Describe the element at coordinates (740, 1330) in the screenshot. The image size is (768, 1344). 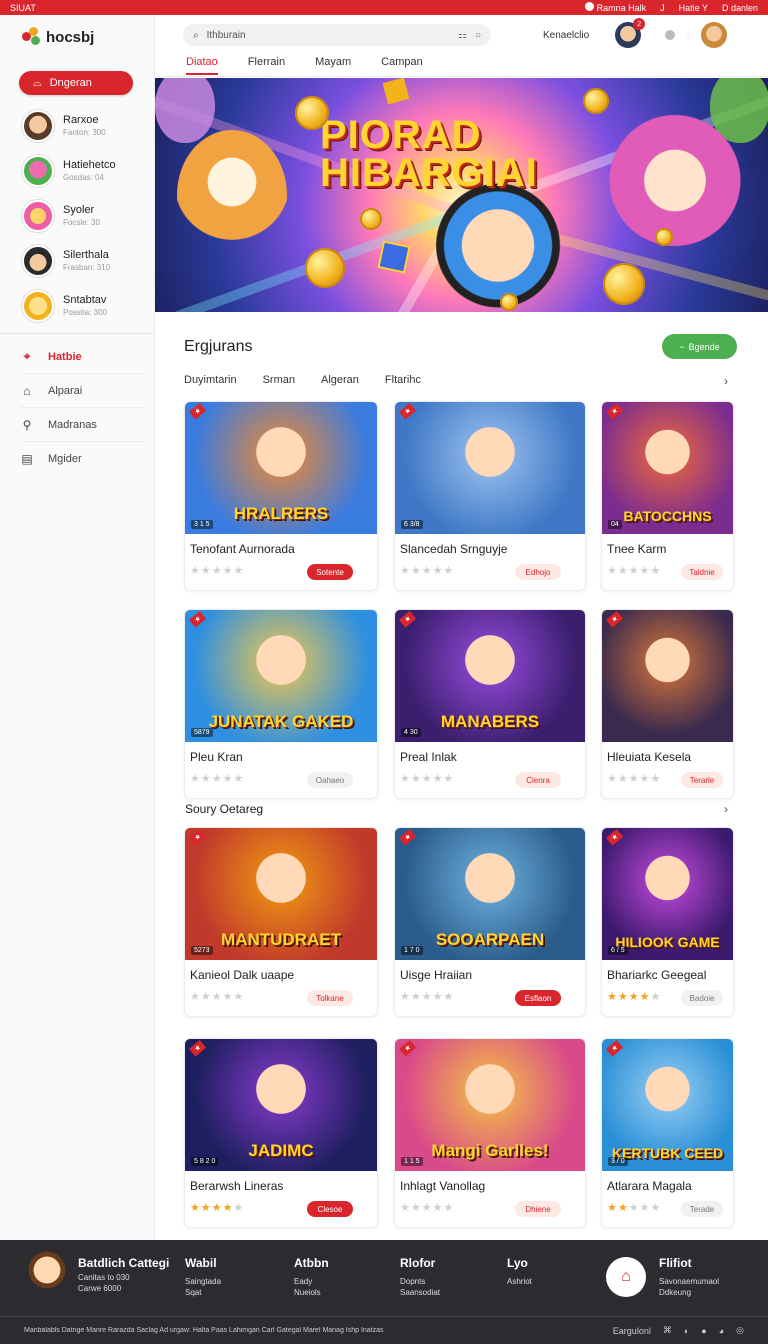
I see `social-icon-e: ◎` at that location.